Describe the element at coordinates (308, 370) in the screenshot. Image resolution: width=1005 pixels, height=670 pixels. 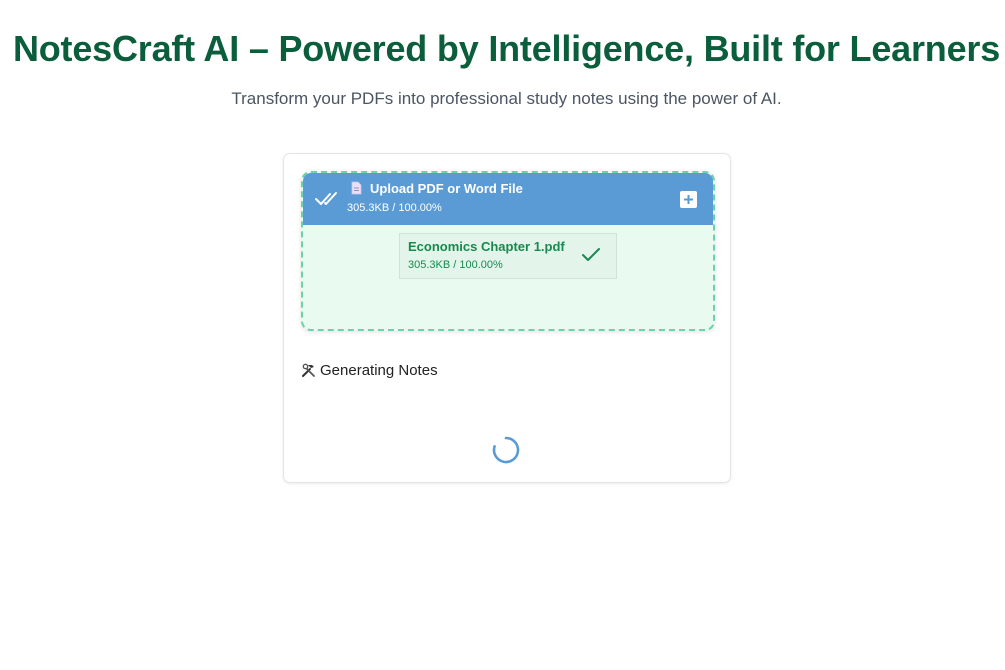
I see `hammer-wrench-icon` at that location.